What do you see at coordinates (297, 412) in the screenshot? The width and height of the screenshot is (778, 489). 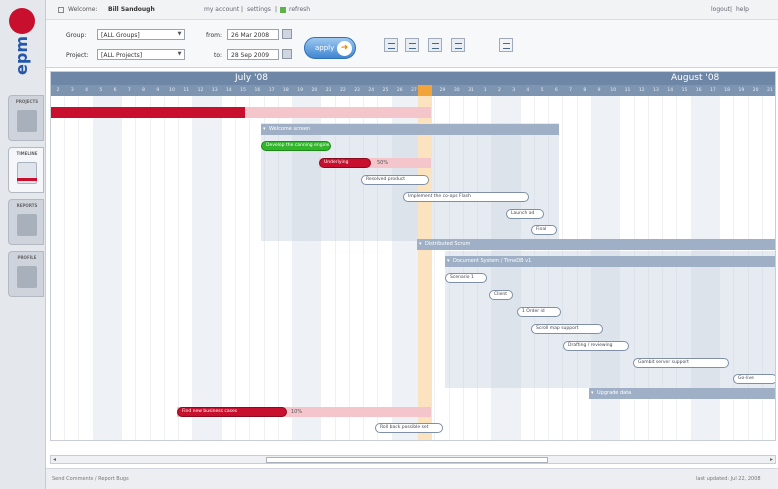 I see `task-percent: 10%` at bounding box center [297, 412].